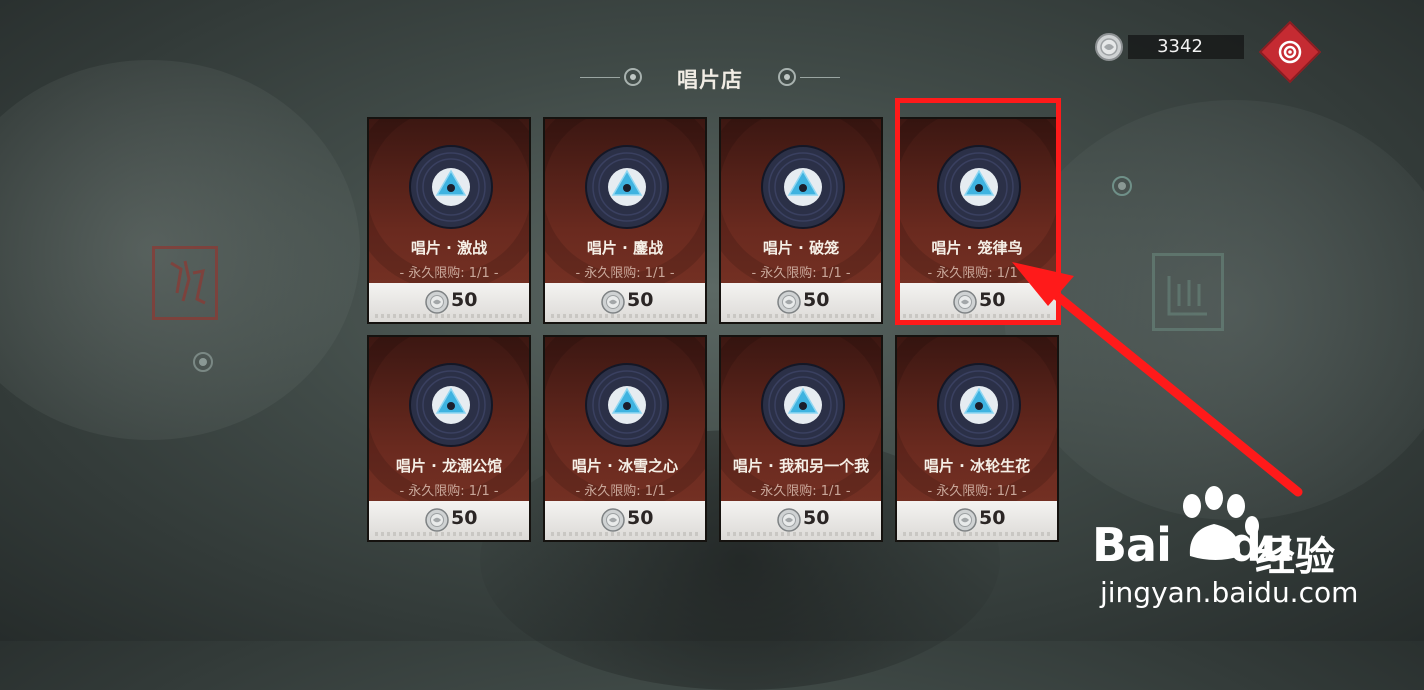 This screenshot has height=690, width=1424. Describe the element at coordinates (1188, 292) in the screenshot. I see `right-seal-decoration` at that location.